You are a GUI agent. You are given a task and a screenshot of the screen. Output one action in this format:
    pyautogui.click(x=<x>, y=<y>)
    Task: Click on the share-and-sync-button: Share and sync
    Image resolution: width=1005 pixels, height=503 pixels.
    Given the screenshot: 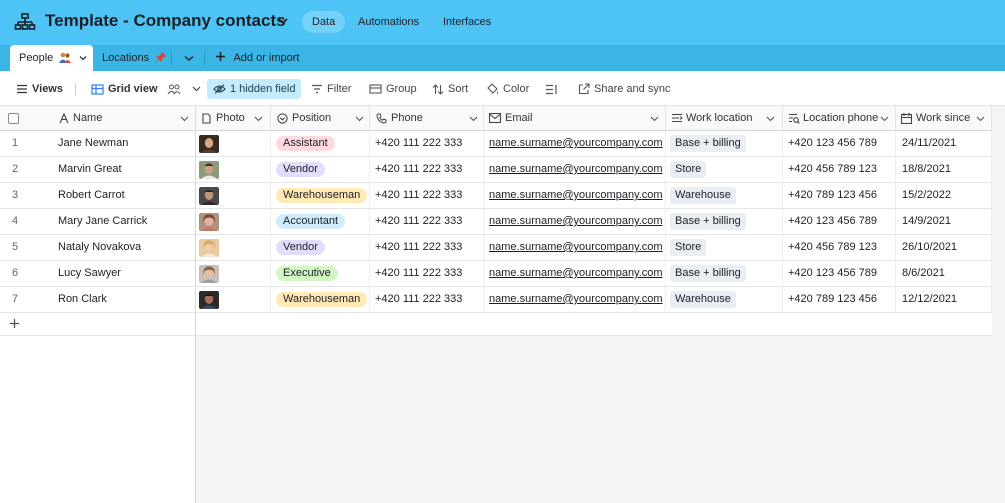 What is the action you would take?
    pyautogui.click(x=624, y=89)
    